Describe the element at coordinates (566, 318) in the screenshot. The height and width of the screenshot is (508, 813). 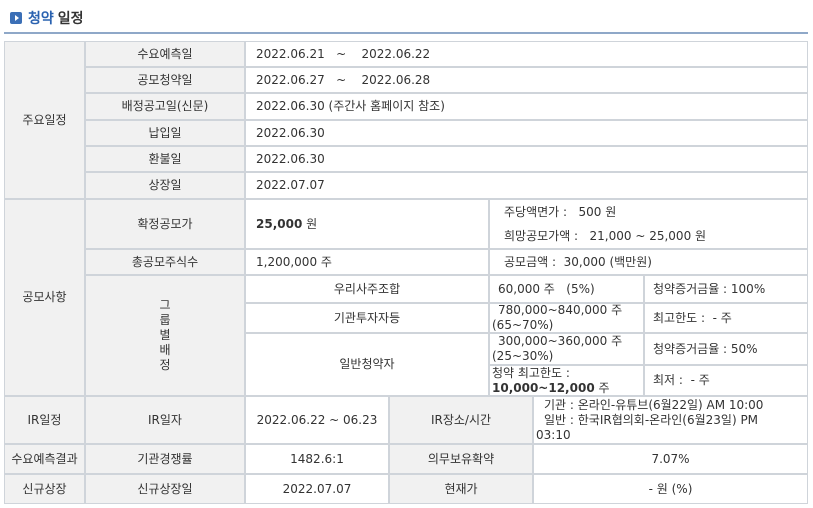
I see `institution-shares: 780,000~840,000 주 (65~70%)` at that location.